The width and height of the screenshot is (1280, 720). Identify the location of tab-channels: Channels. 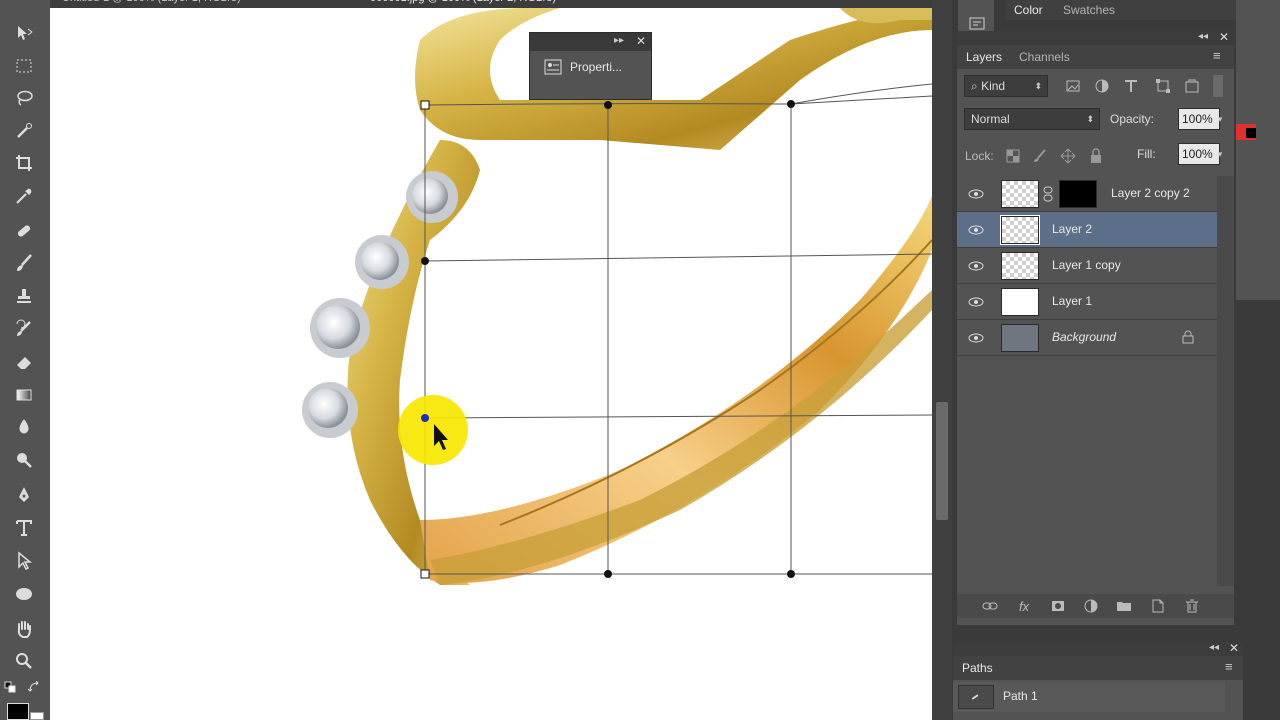
(1044, 57).